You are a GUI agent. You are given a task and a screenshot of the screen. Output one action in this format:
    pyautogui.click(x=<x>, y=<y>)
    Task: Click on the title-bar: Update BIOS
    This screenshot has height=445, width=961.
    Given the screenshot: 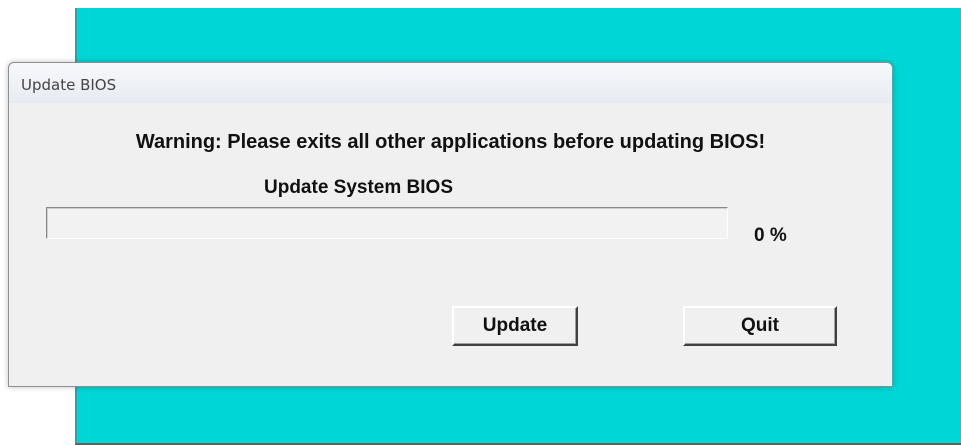 What is the action you would take?
    pyautogui.click(x=450, y=83)
    